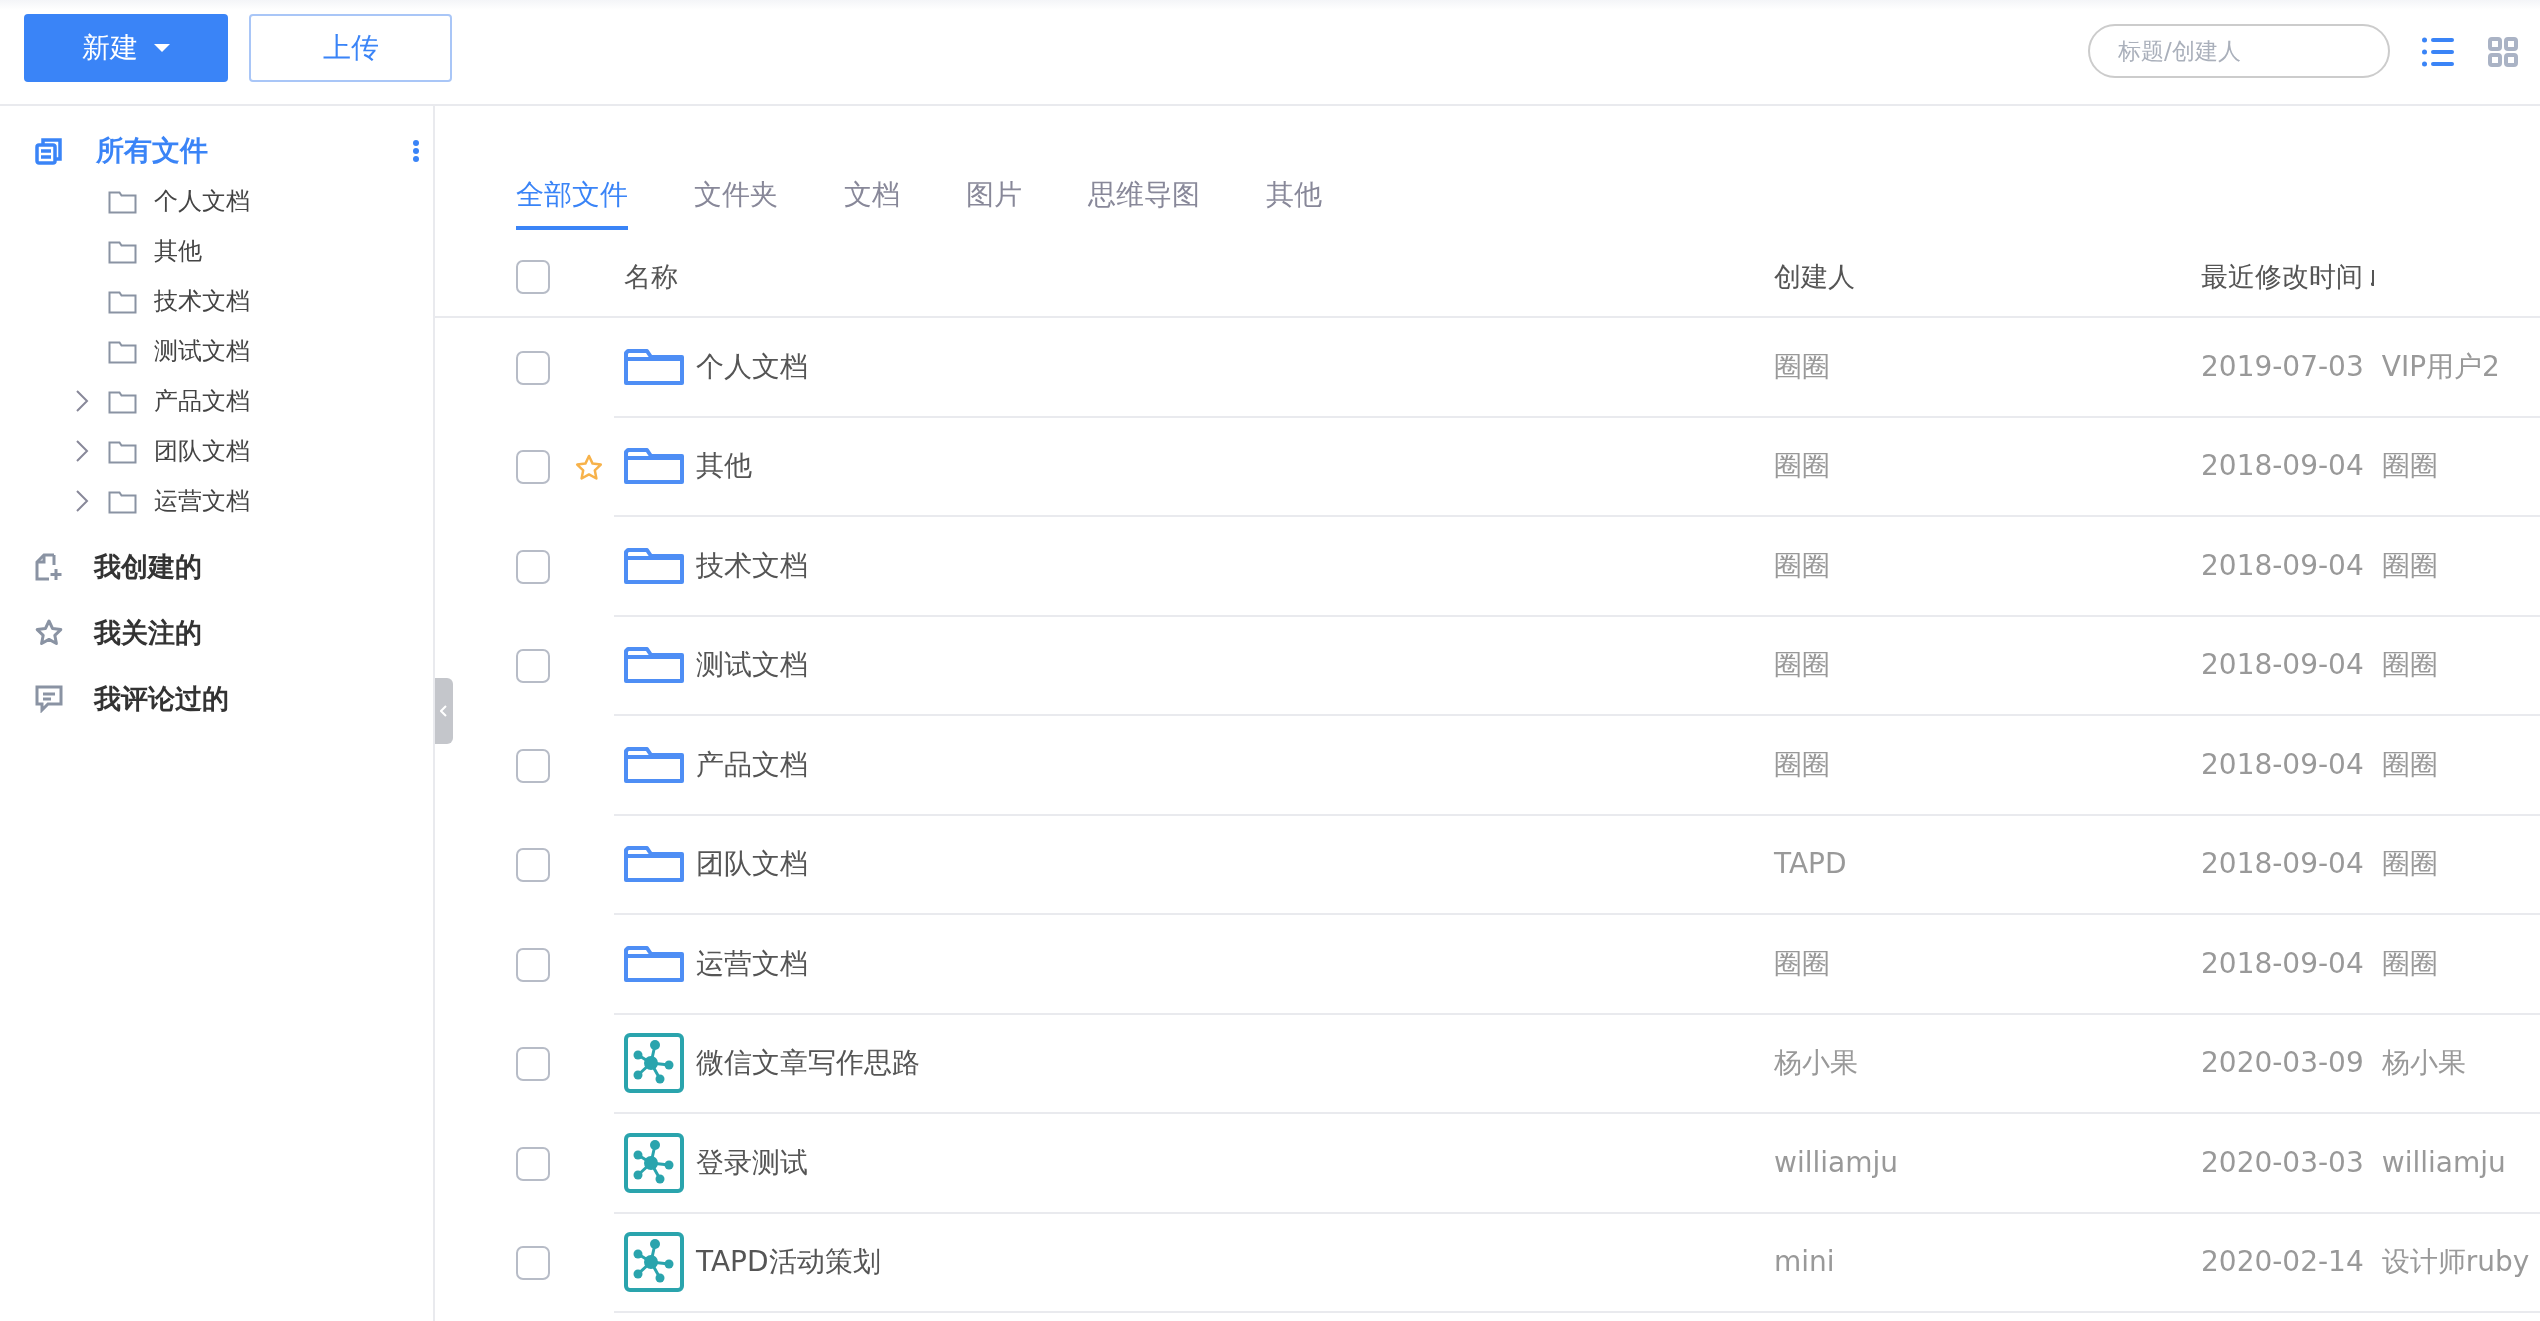 The image size is (2540, 1321). Describe the element at coordinates (1836, 1162) in the screenshot. I see `creator-name: williamju` at that location.